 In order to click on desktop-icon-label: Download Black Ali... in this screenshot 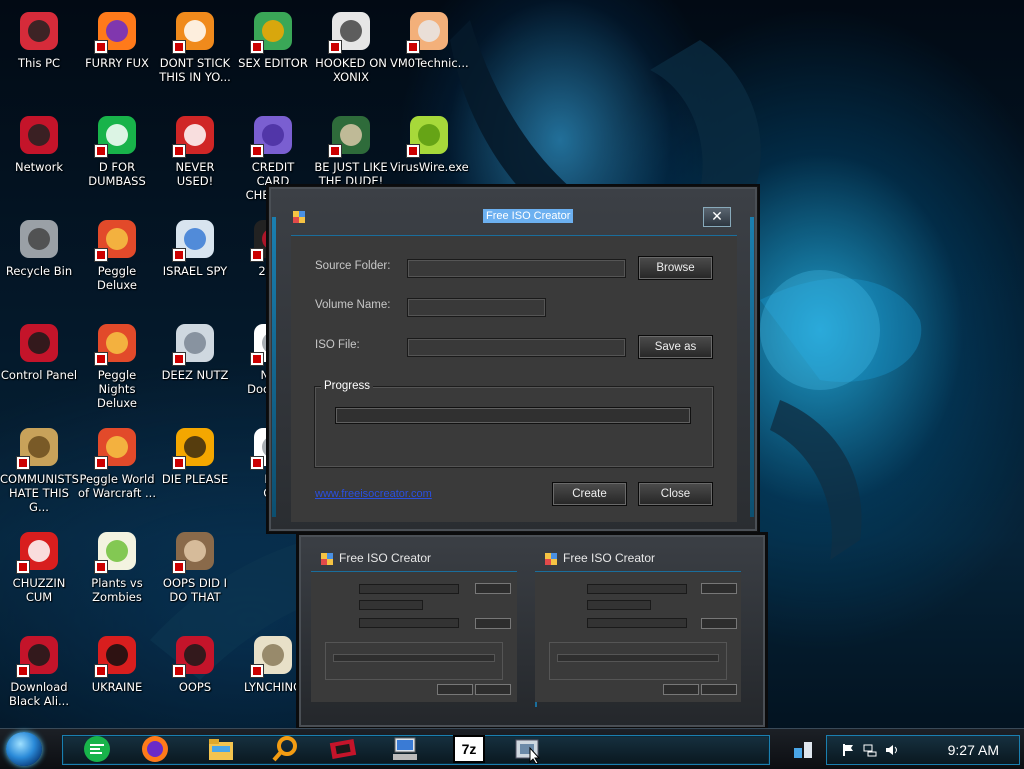, I will do `click(39, 694)`.